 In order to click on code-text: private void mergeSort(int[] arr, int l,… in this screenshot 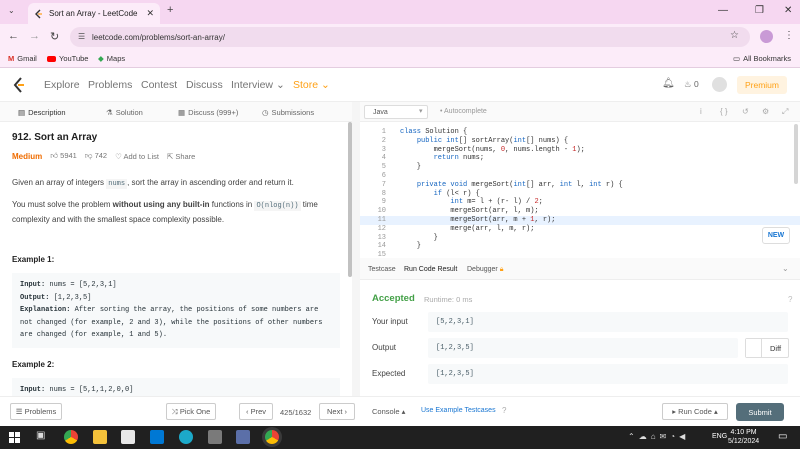, I will do `click(519, 184)`.